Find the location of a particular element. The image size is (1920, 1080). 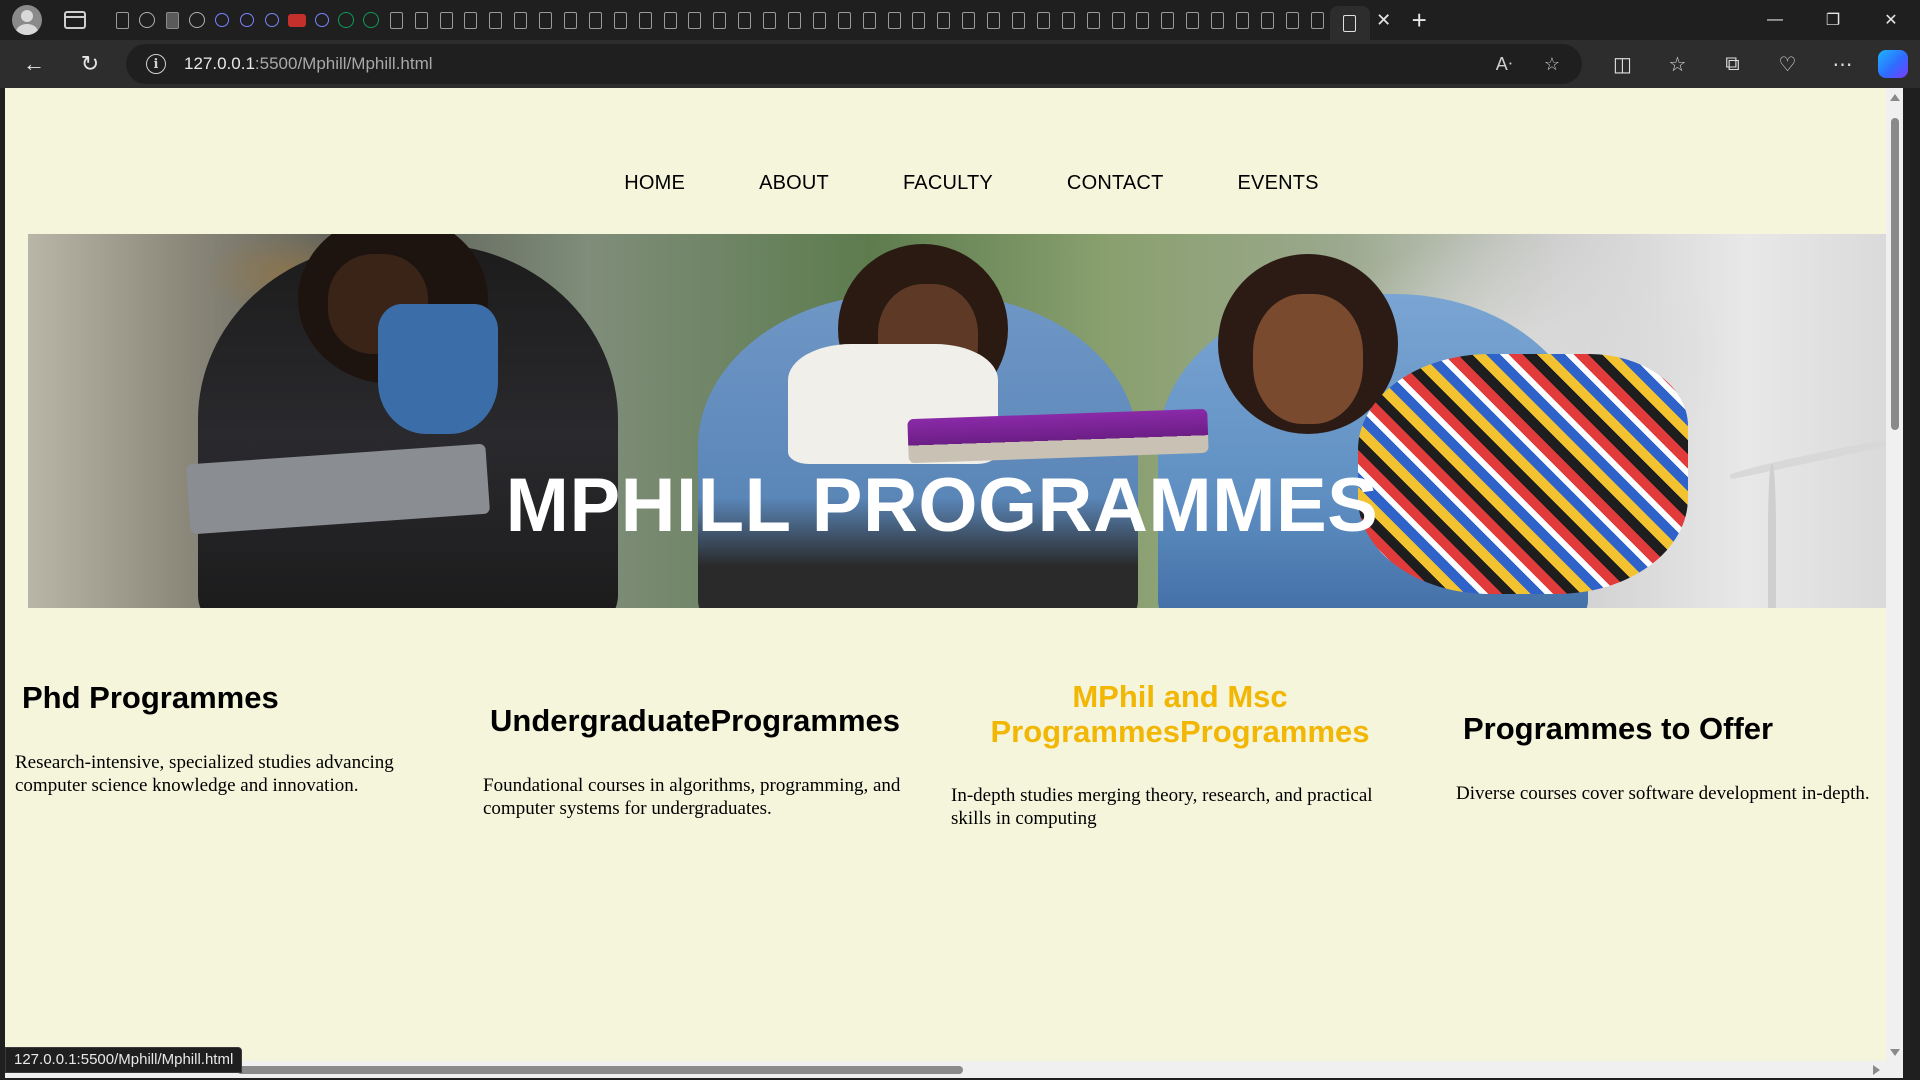

copilot-icon is located at coordinates (1893, 64).